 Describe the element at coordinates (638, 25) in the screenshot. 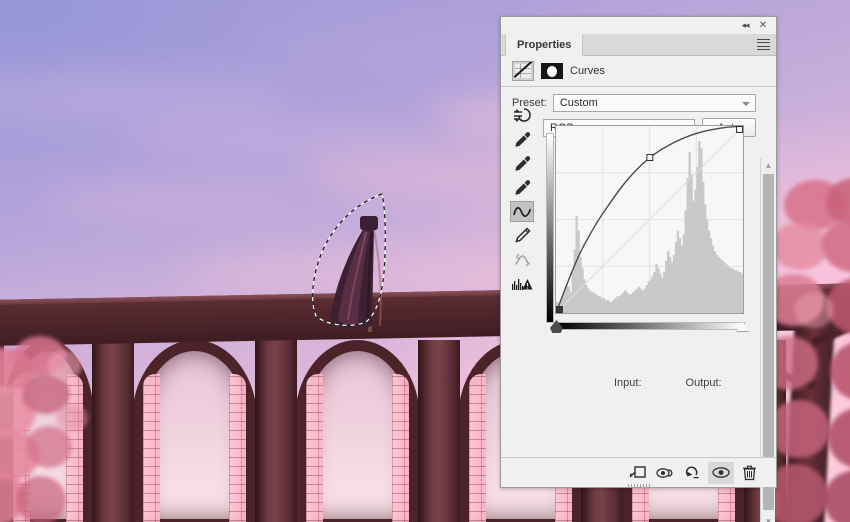

I see `panel-titlebar: ◂◂ ✕` at that location.